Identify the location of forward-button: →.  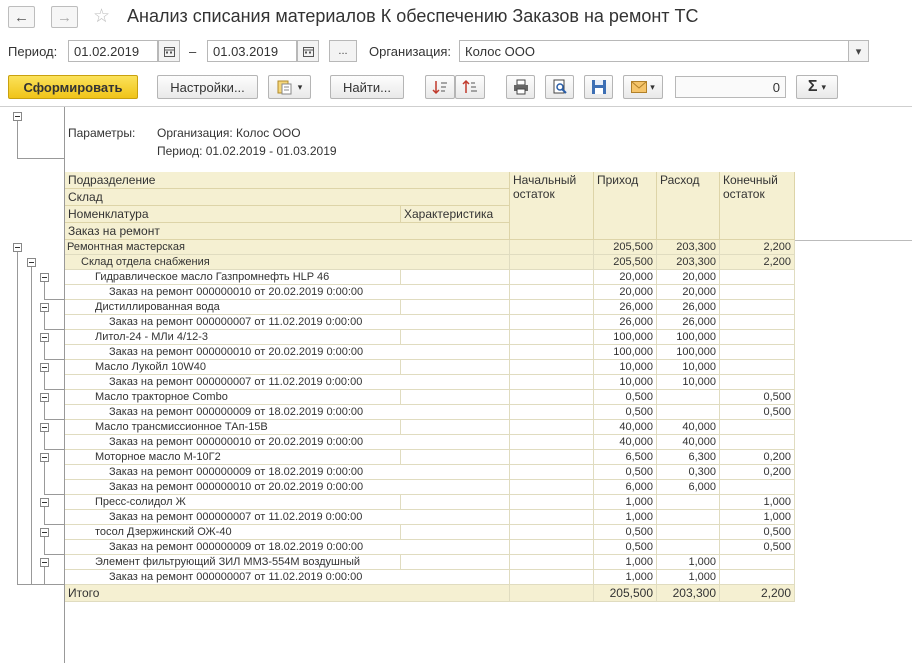
(64, 17).